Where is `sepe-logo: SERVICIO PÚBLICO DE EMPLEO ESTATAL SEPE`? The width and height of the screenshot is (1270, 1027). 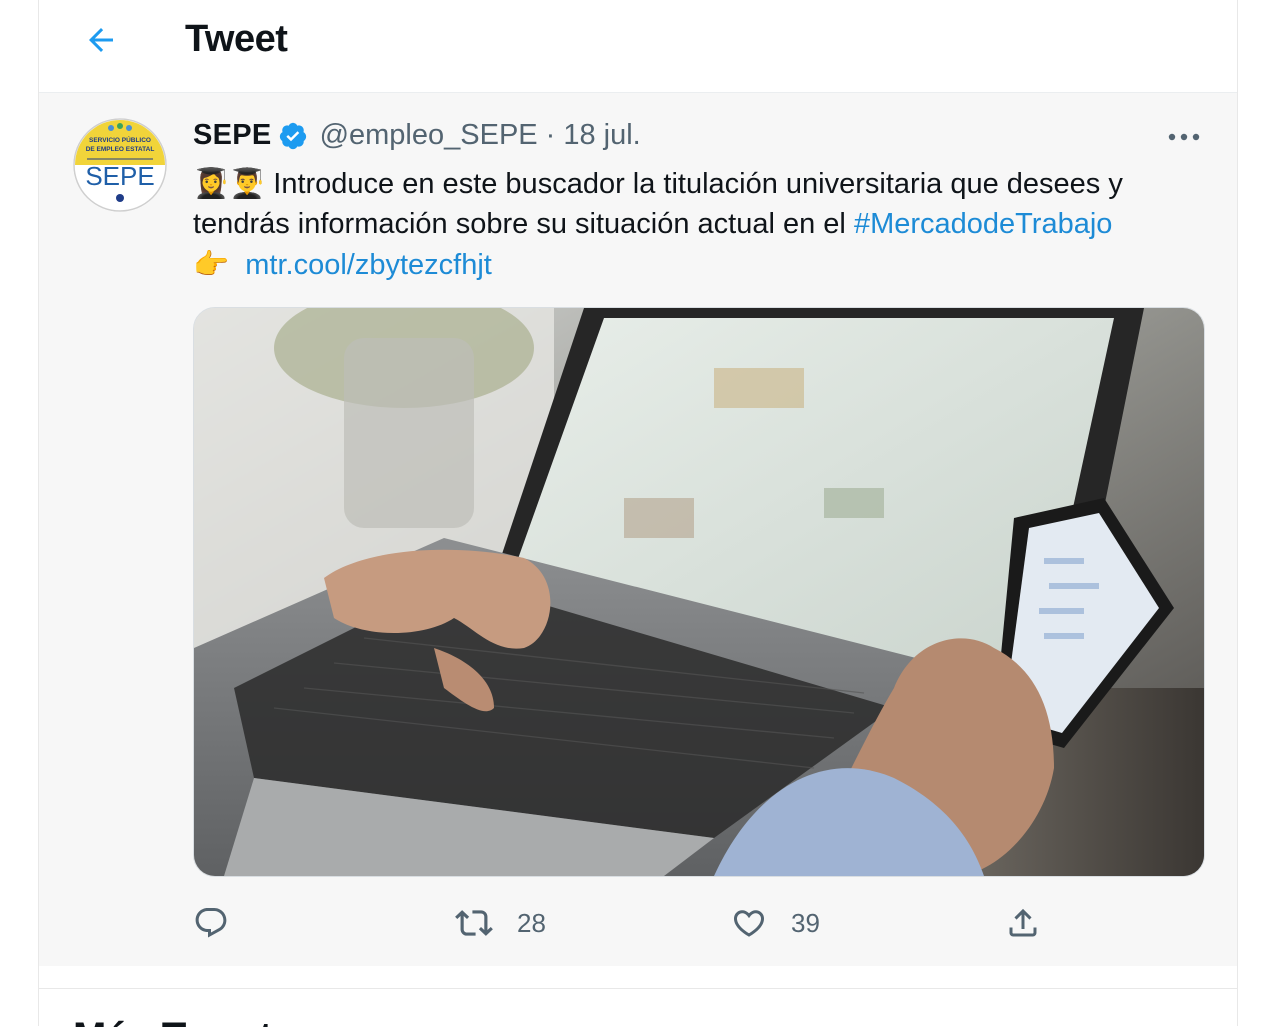
sepe-logo: SERVICIO PÚBLICO DE EMPLEO ESTATAL SEPE is located at coordinates (120, 165).